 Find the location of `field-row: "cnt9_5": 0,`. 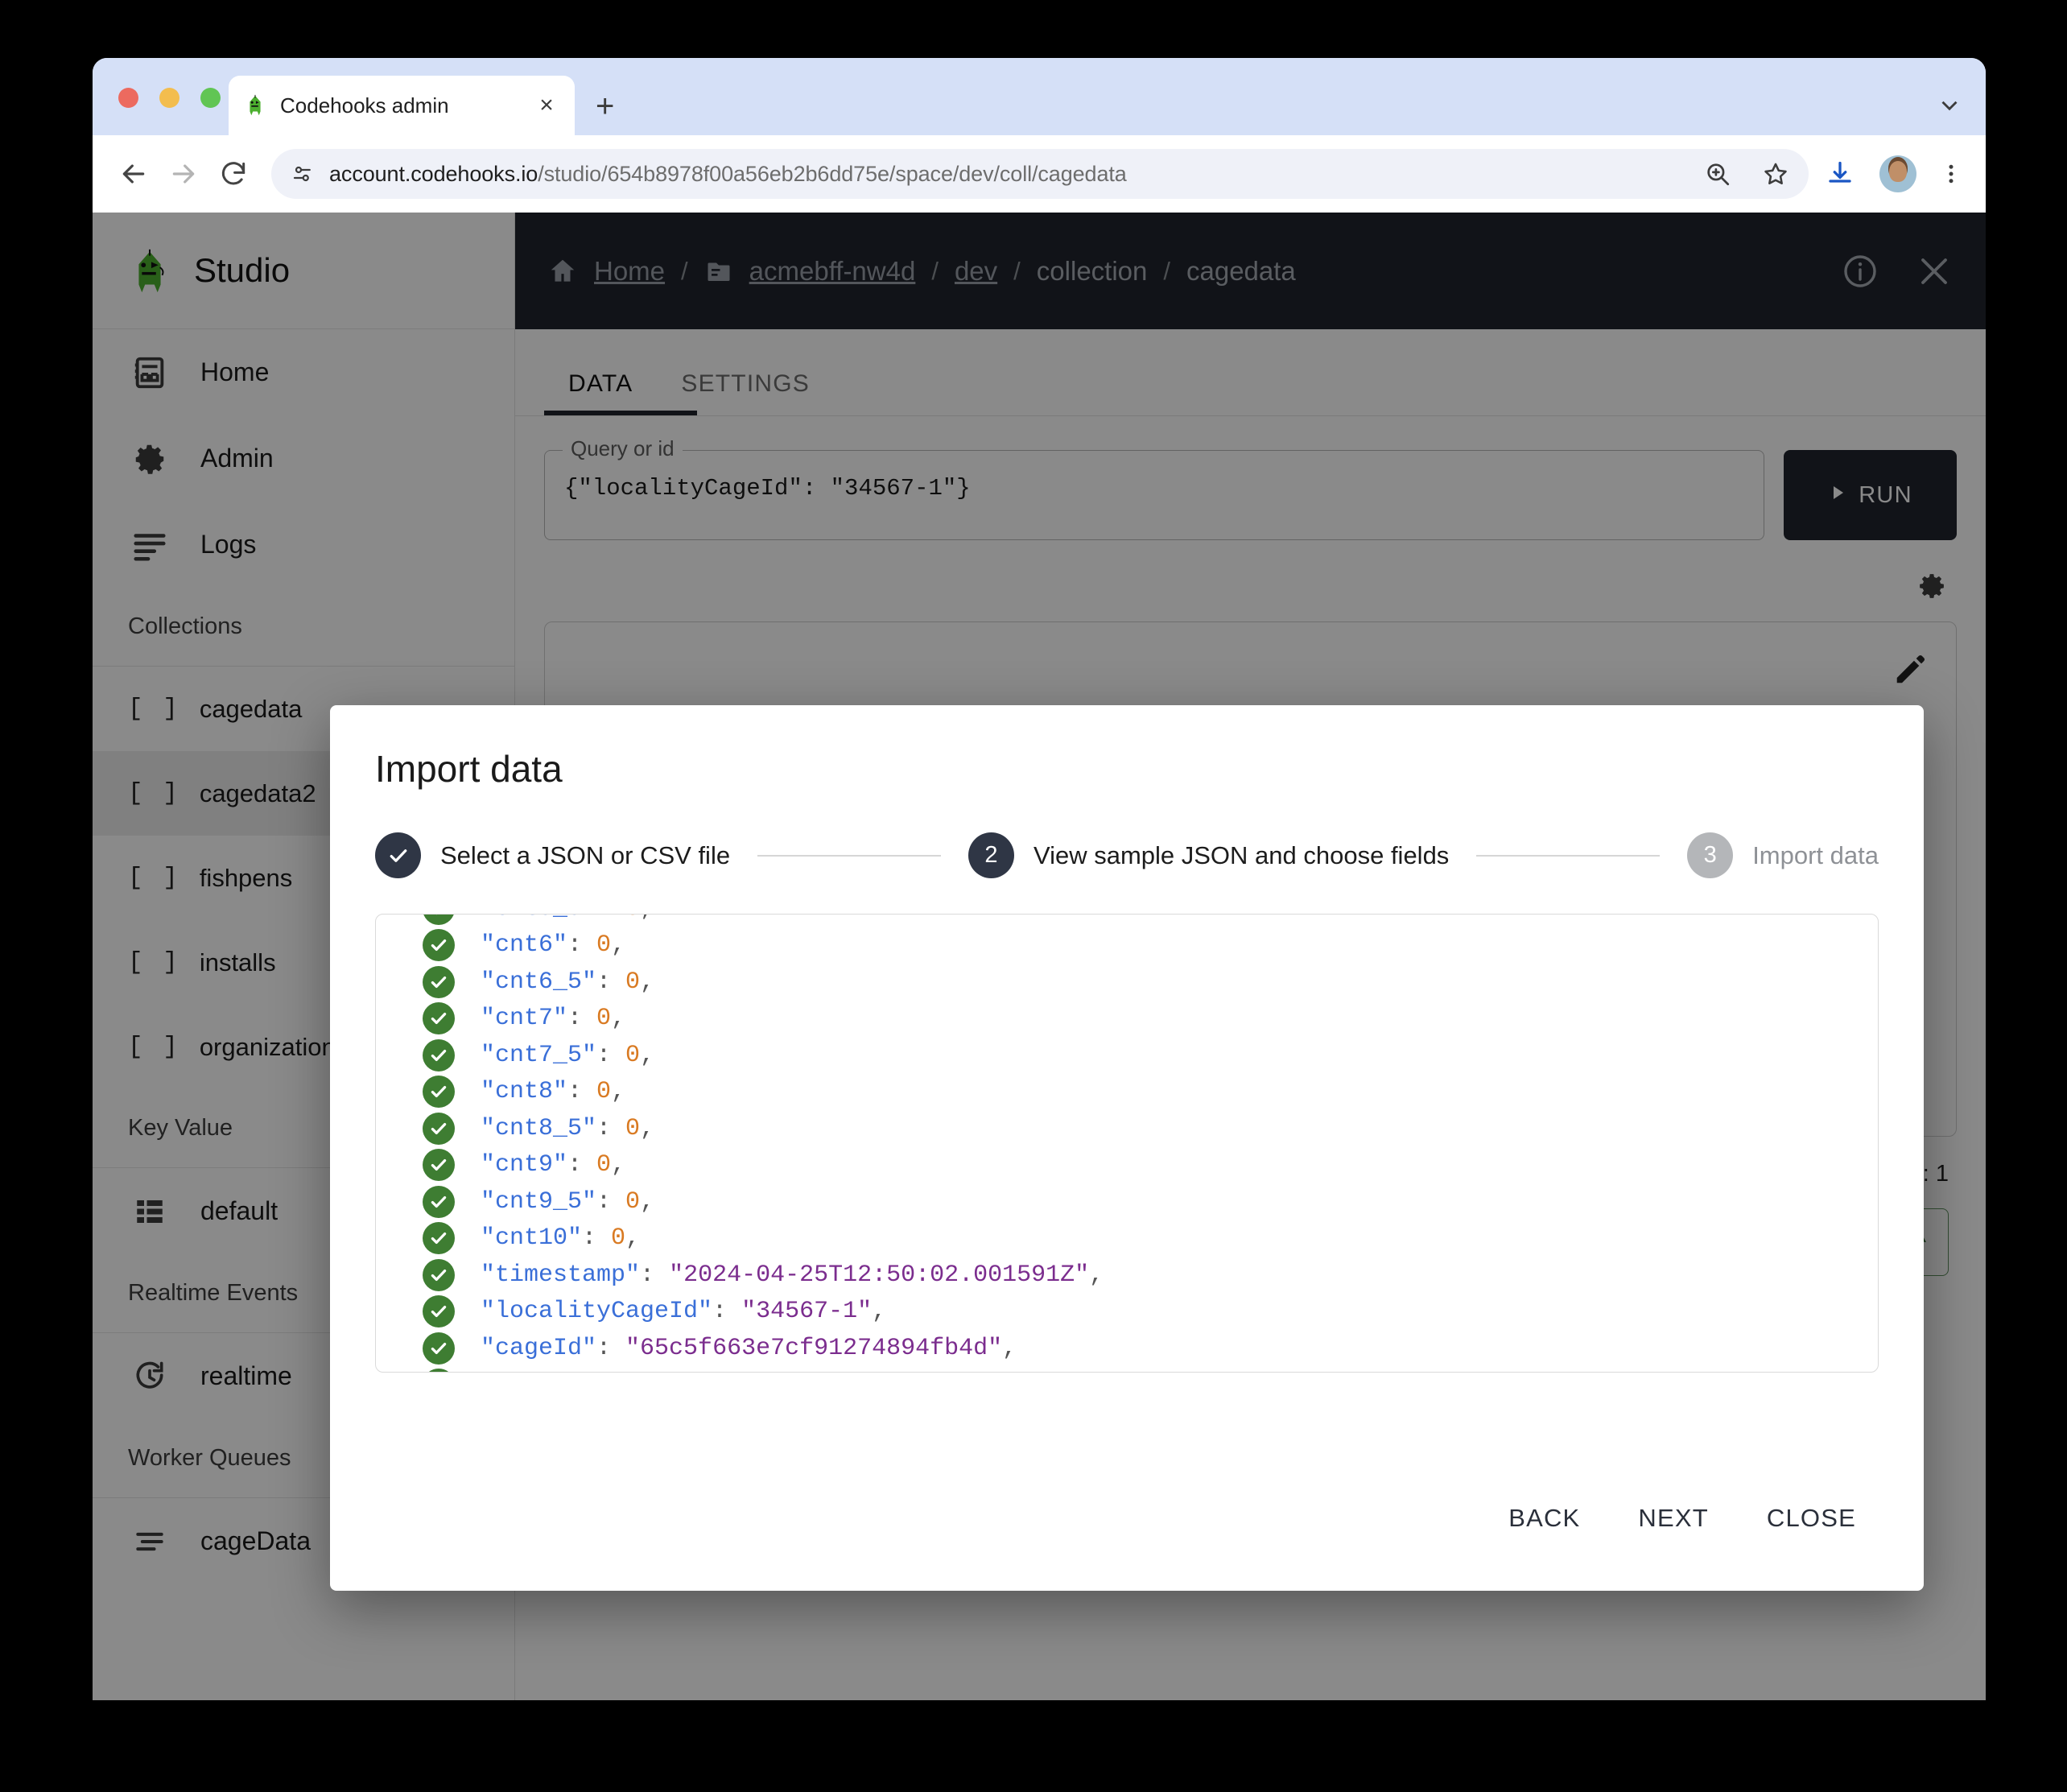

field-row: "cnt9_5": 0, is located at coordinates (1127, 1201).